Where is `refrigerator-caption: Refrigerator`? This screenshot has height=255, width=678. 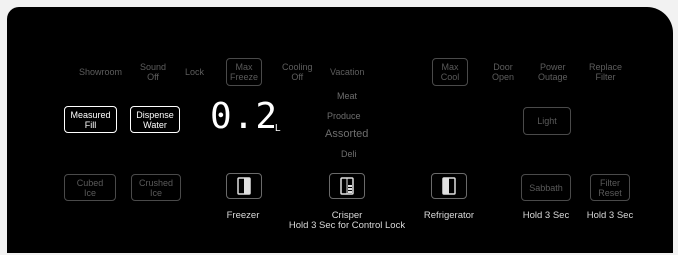
refrigerator-caption: Refrigerator is located at coordinates (449, 215).